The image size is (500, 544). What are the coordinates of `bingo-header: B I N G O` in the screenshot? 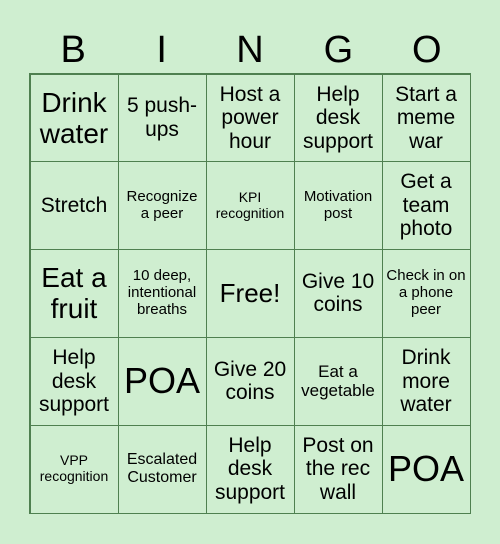 It's located at (250, 50).